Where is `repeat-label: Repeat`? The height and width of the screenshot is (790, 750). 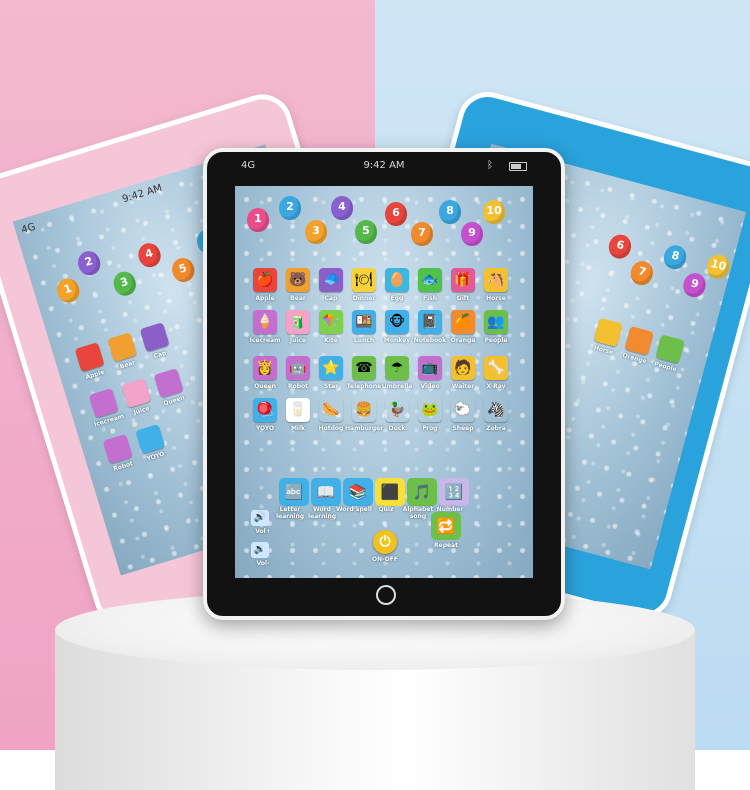 repeat-label: Repeat is located at coordinates (446, 545).